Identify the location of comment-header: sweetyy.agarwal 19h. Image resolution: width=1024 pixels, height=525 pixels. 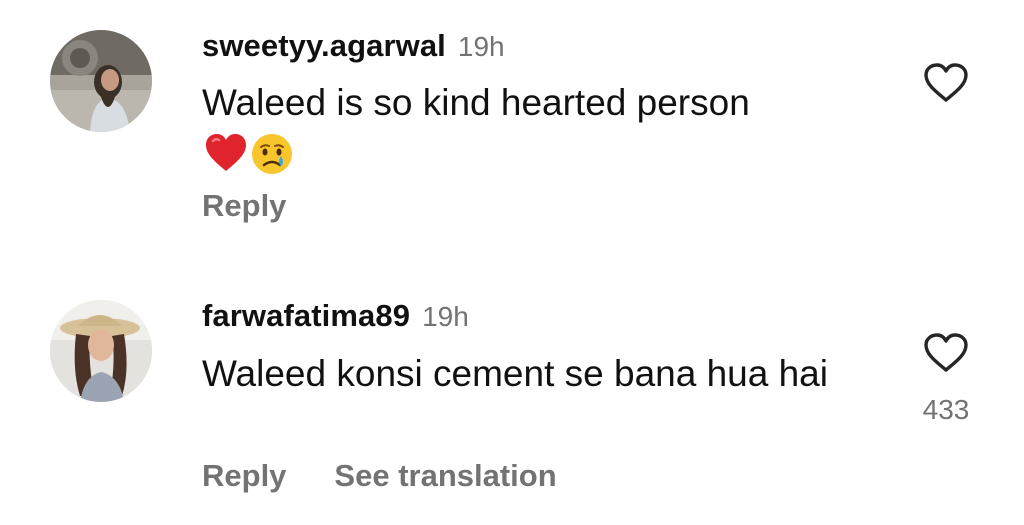
(353, 48).